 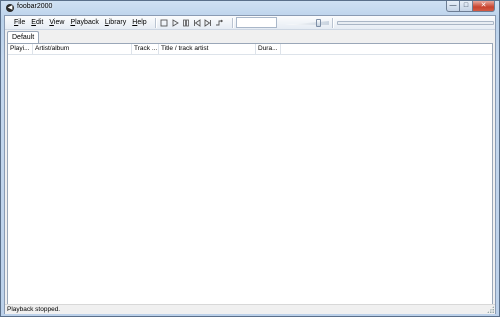 What do you see at coordinates (164, 23) in the screenshot?
I see `stop-icon` at bounding box center [164, 23].